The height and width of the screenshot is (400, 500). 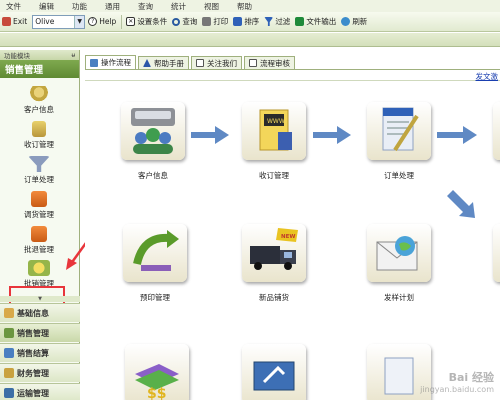 I want to click on sidebar-item-transfer: 调货管理, so click(x=39, y=205).